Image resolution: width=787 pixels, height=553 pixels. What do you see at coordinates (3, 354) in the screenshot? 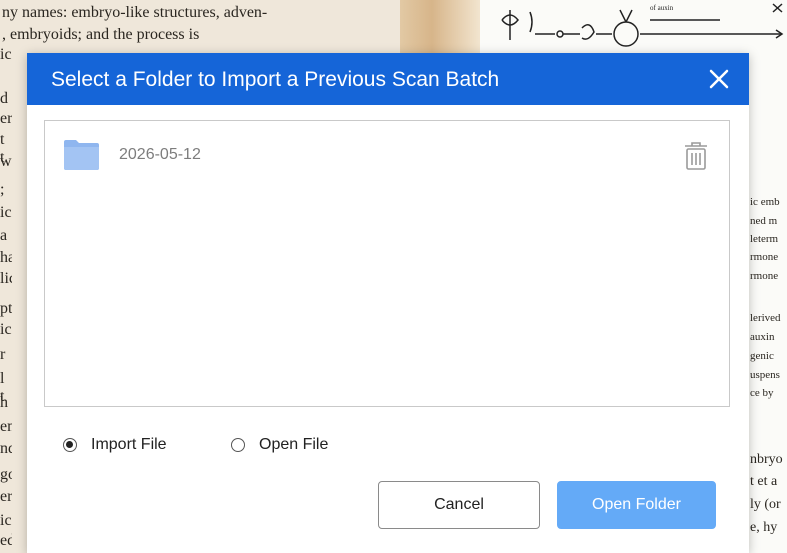
I see `background-side-char: r` at bounding box center [3, 354].